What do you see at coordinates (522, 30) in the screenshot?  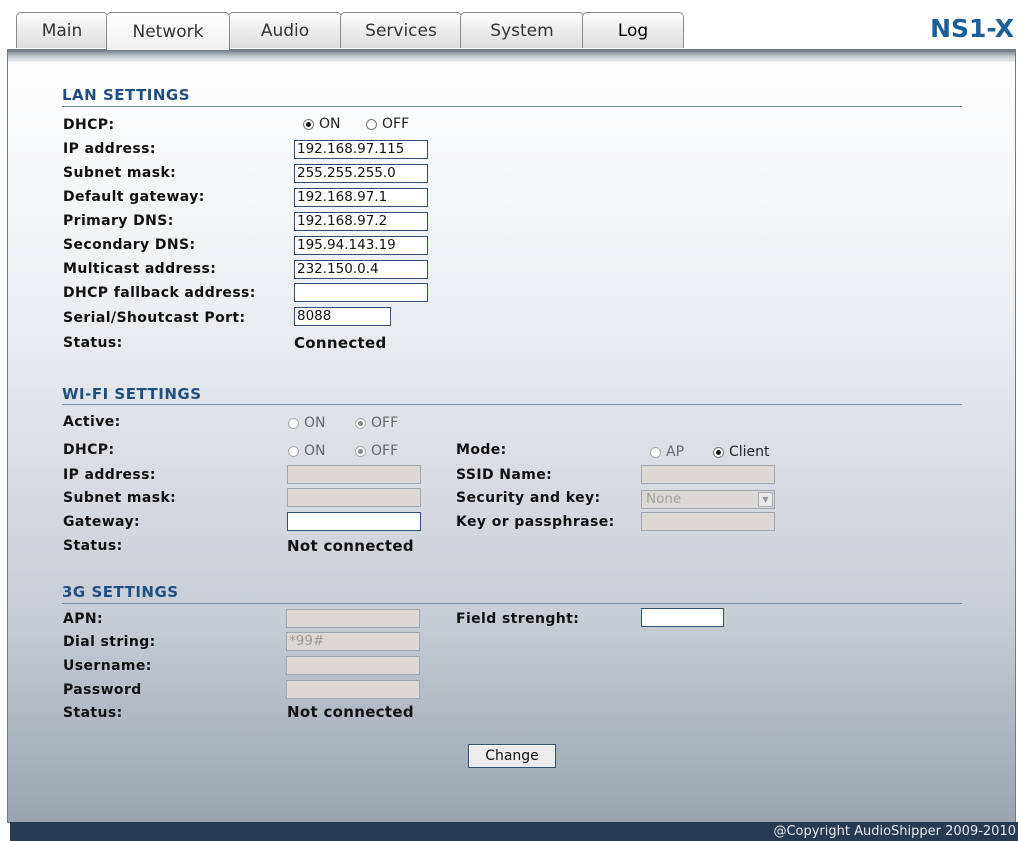 I see `tab-system: System` at bounding box center [522, 30].